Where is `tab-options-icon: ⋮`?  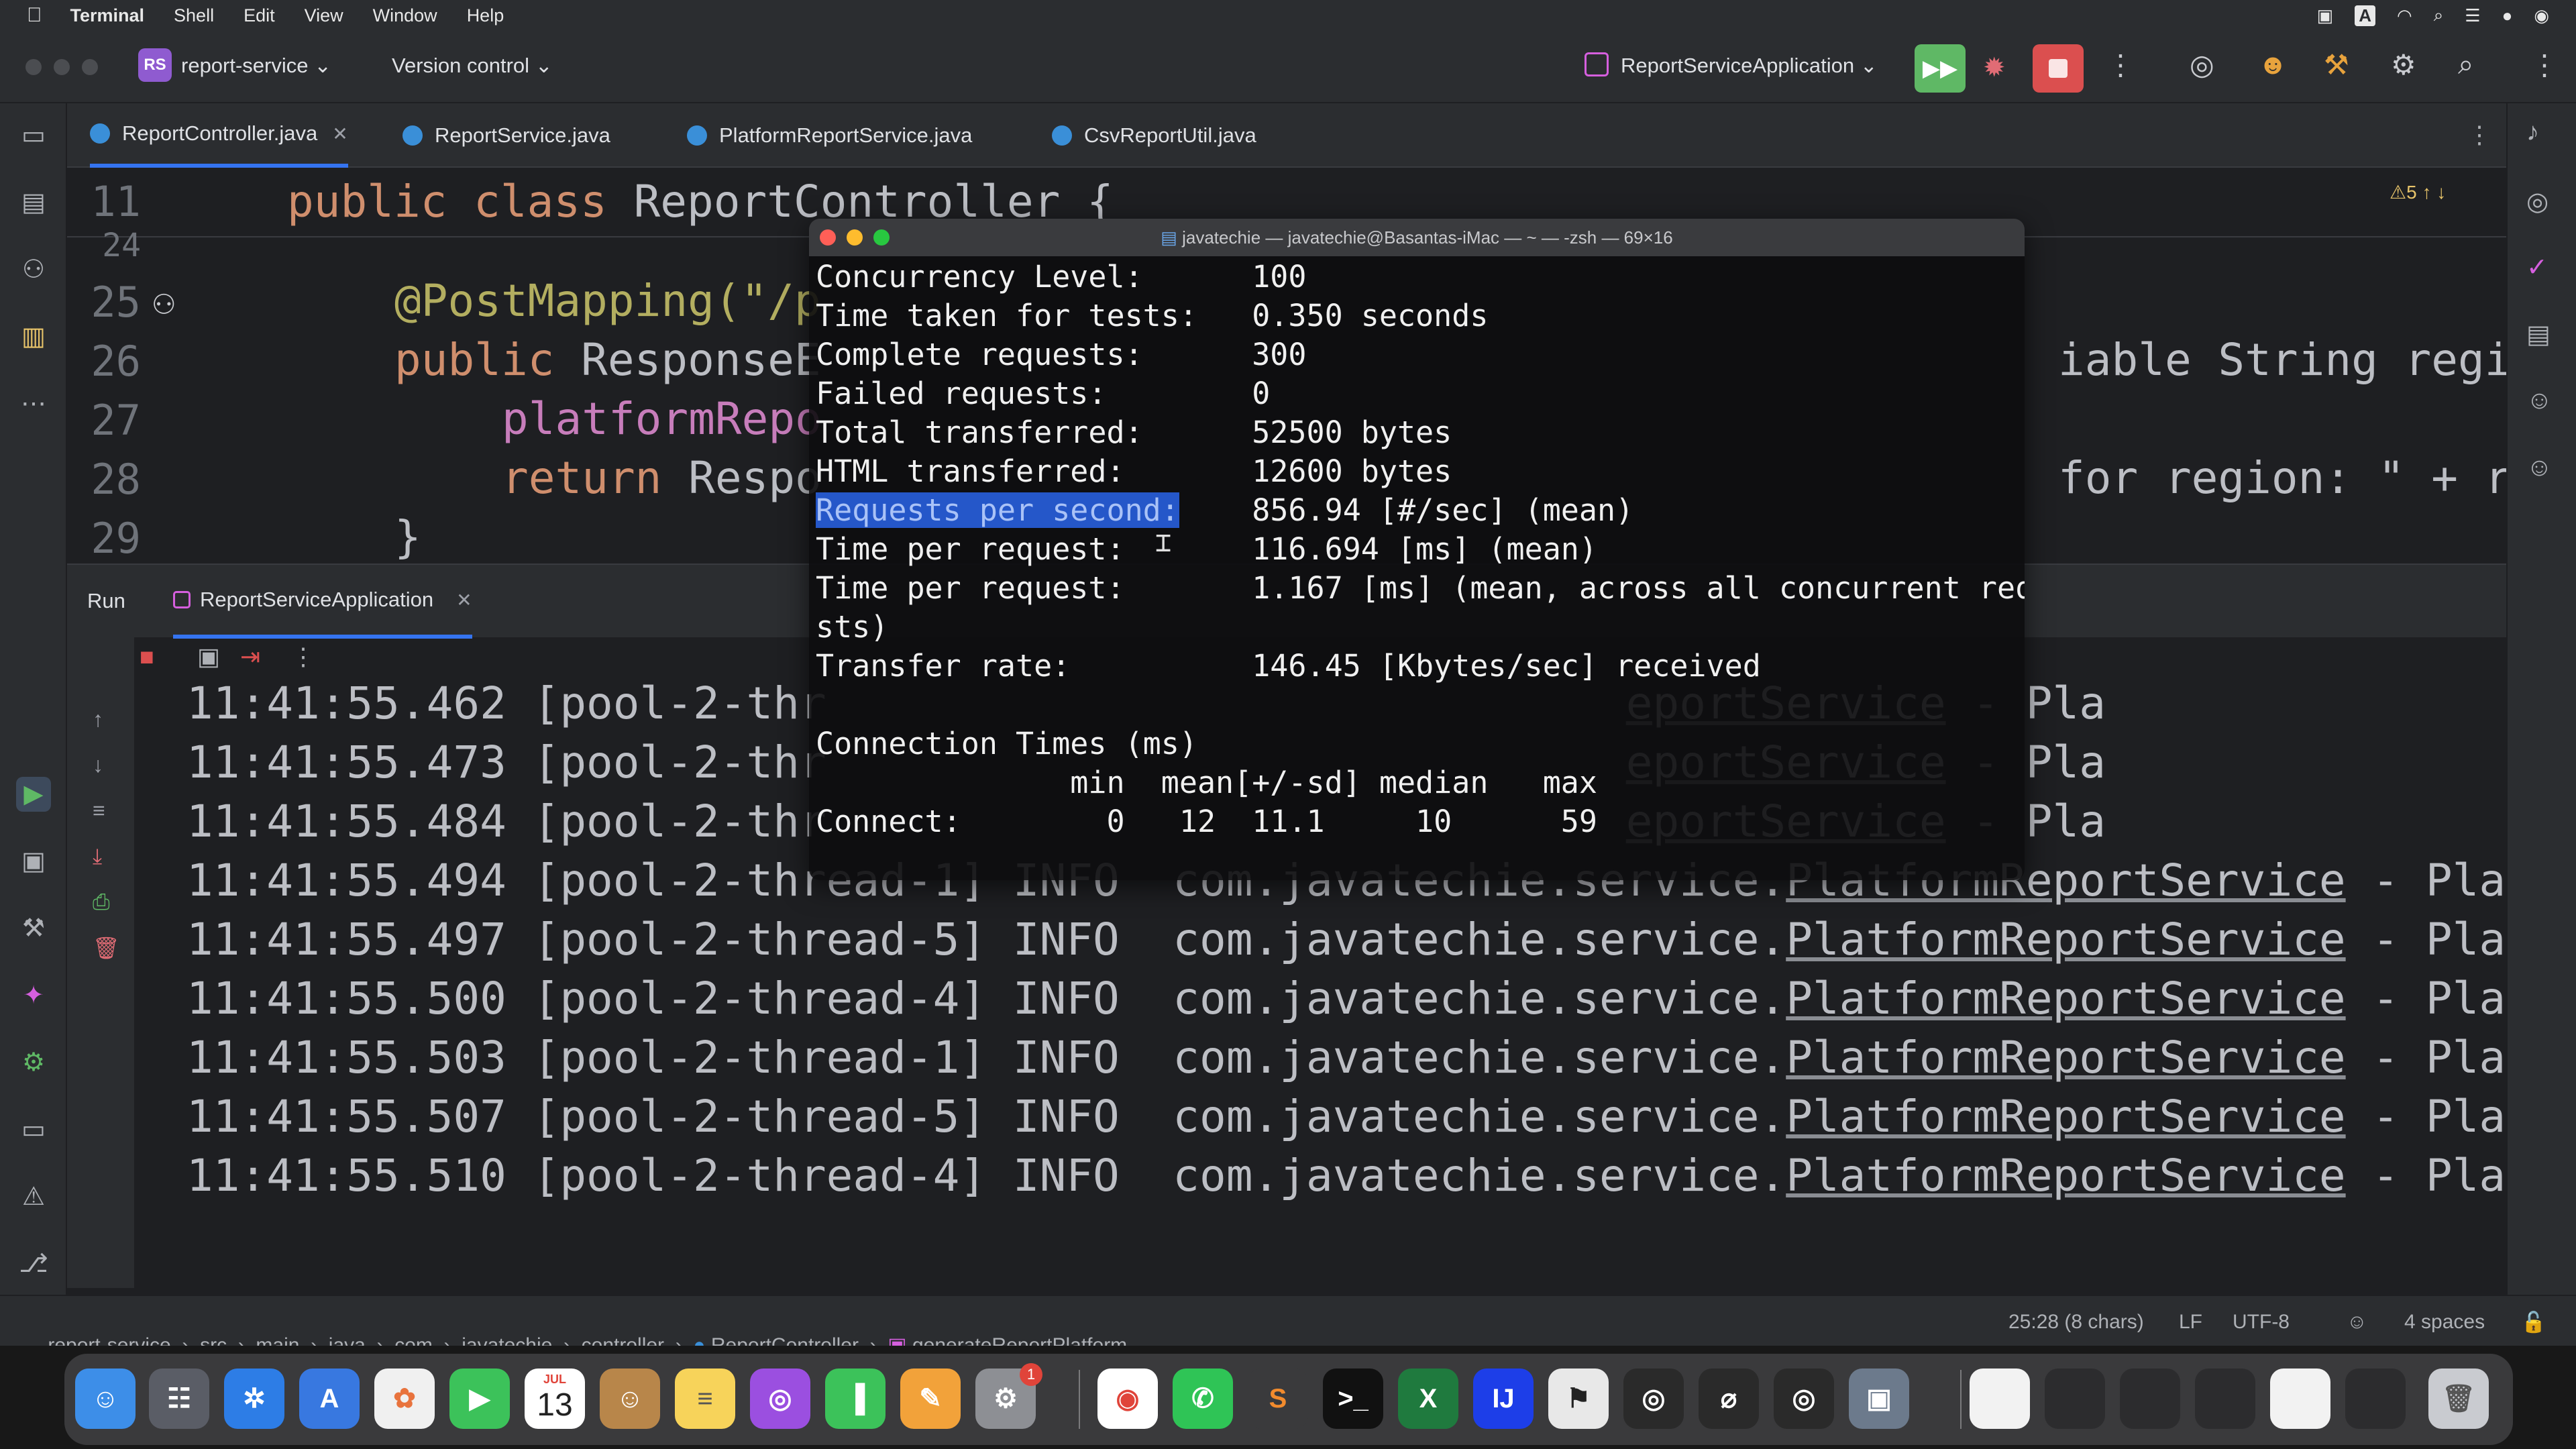 tab-options-icon: ⋮ is located at coordinates (2479, 135).